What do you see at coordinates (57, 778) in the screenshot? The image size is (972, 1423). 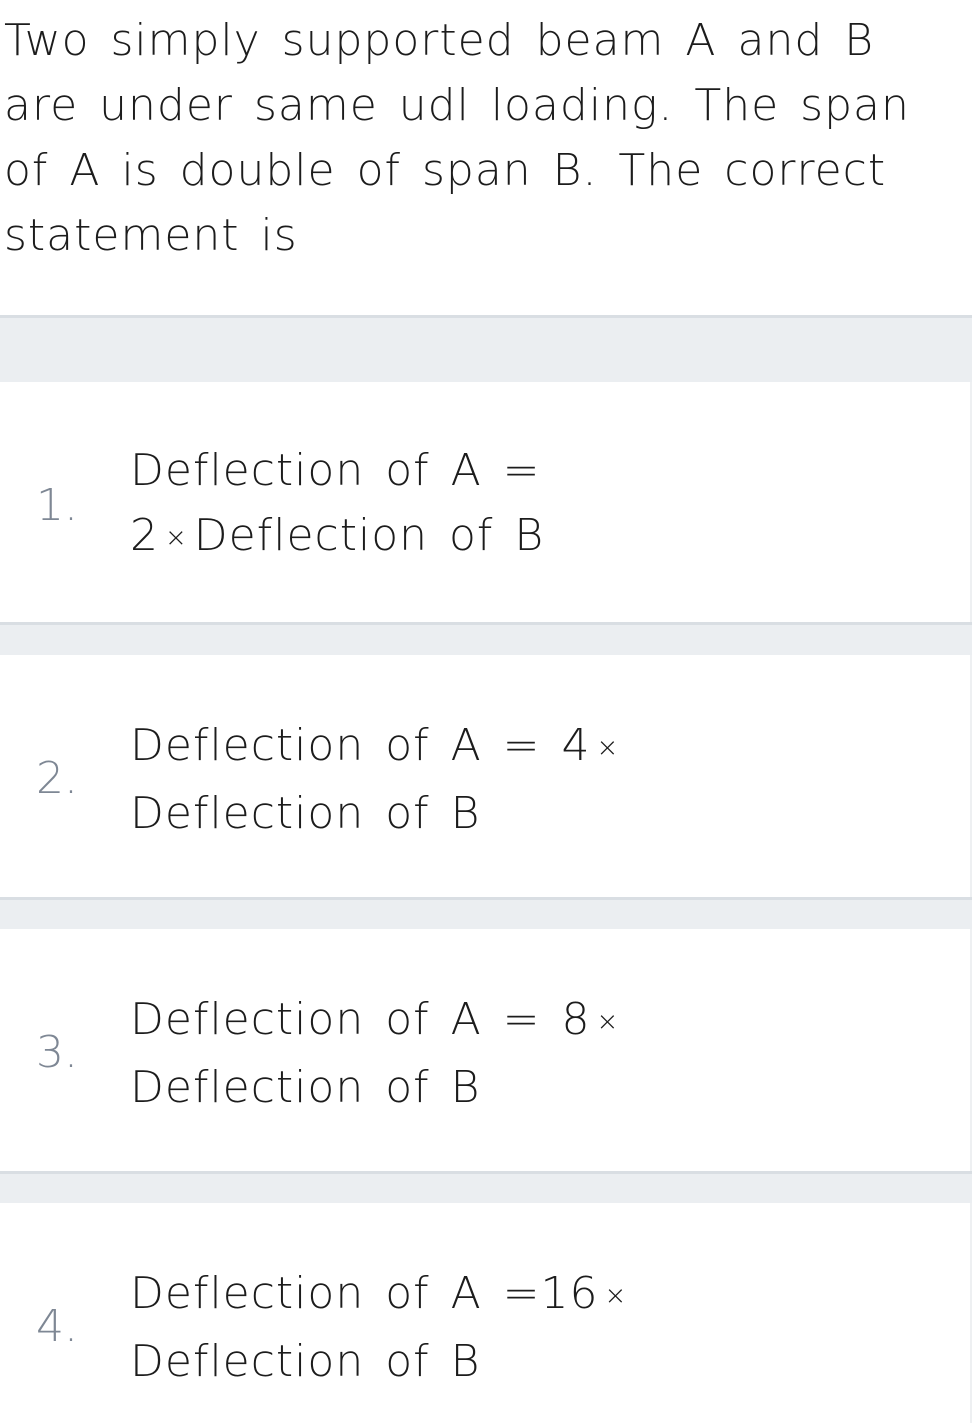 I see `option-number: 2.` at bounding box center [57, 778].